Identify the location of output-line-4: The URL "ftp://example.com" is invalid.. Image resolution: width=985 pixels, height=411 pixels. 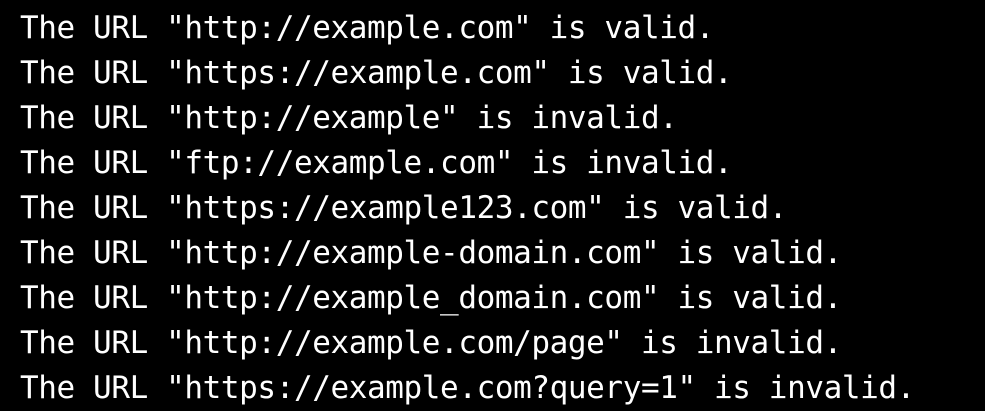
(376, 163).